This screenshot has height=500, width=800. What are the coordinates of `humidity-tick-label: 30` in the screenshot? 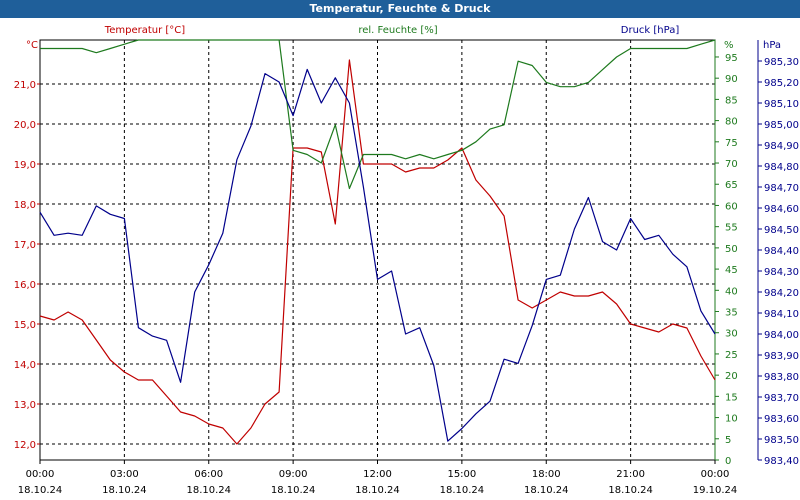 It's located at (731, 334).